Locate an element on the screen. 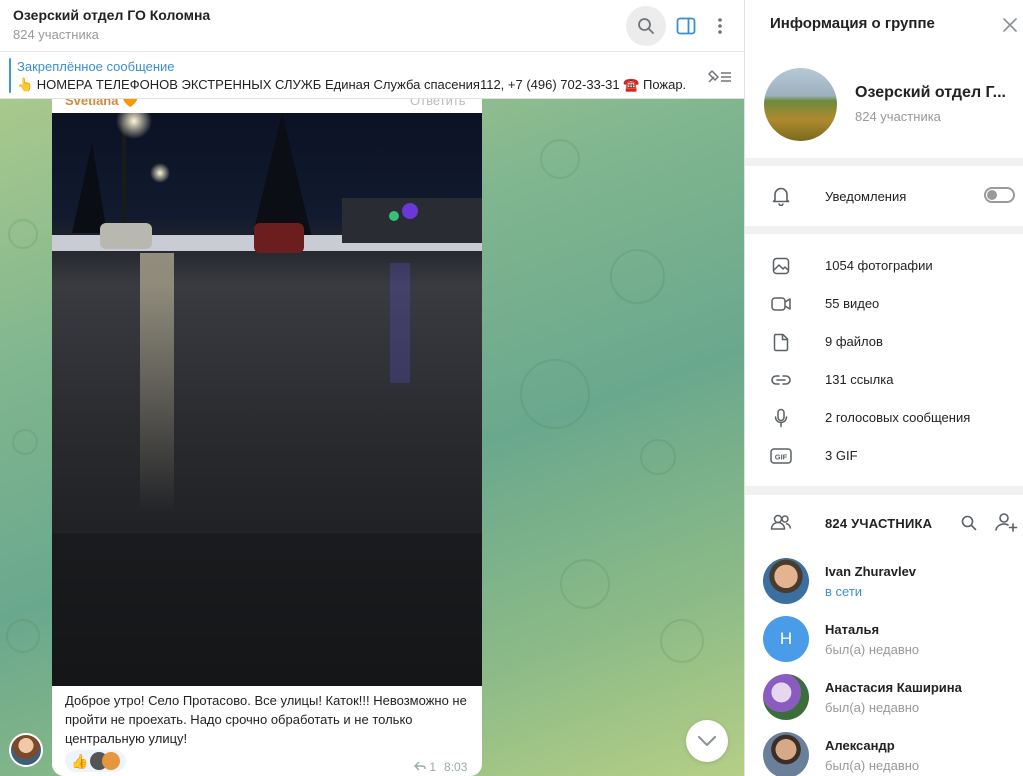 This screenshot has height=776, width=1023. members-count-title: 824 УЧАСТНИКА is located at coordinates (879, 523).